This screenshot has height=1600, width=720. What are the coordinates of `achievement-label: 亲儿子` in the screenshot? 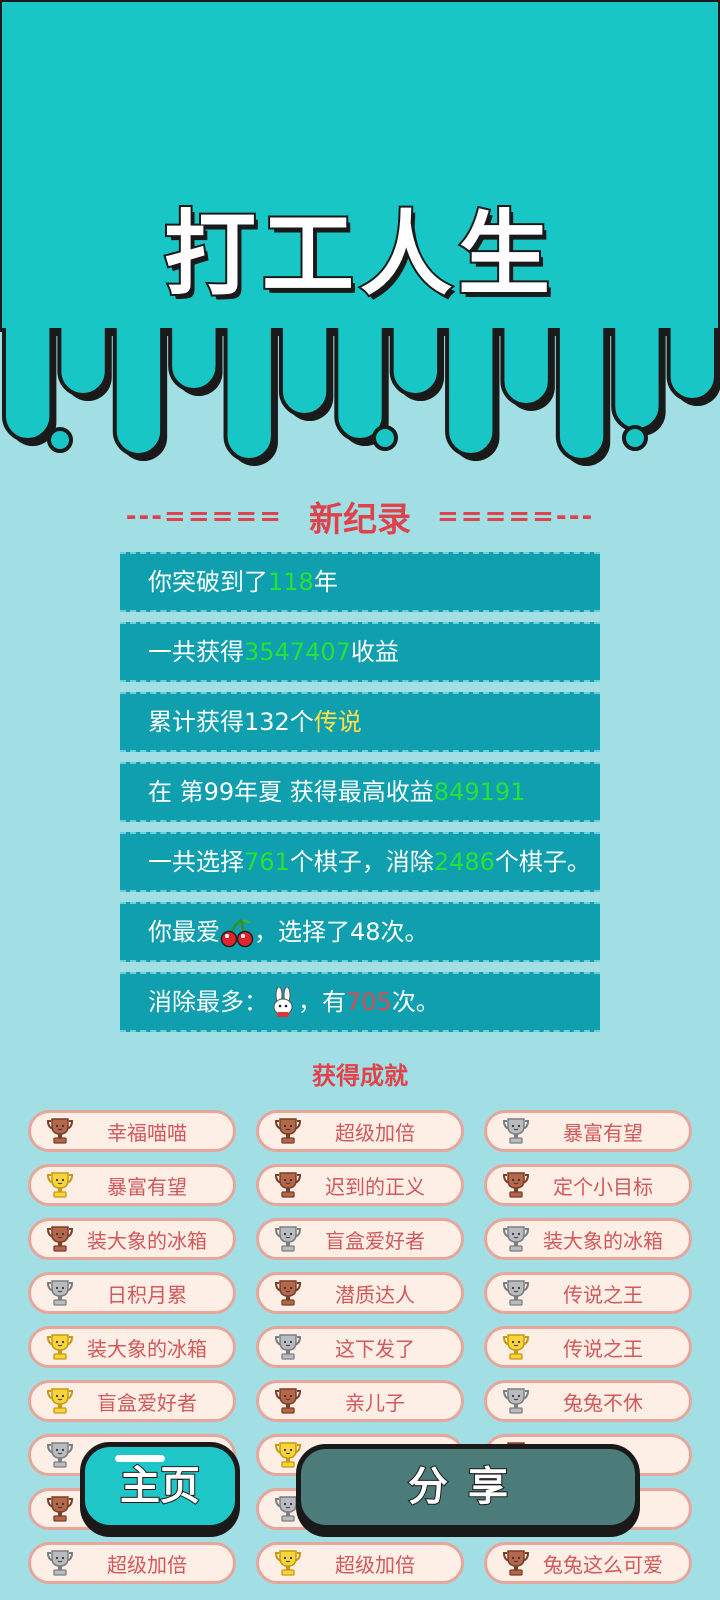 It's located at (375, 1402).